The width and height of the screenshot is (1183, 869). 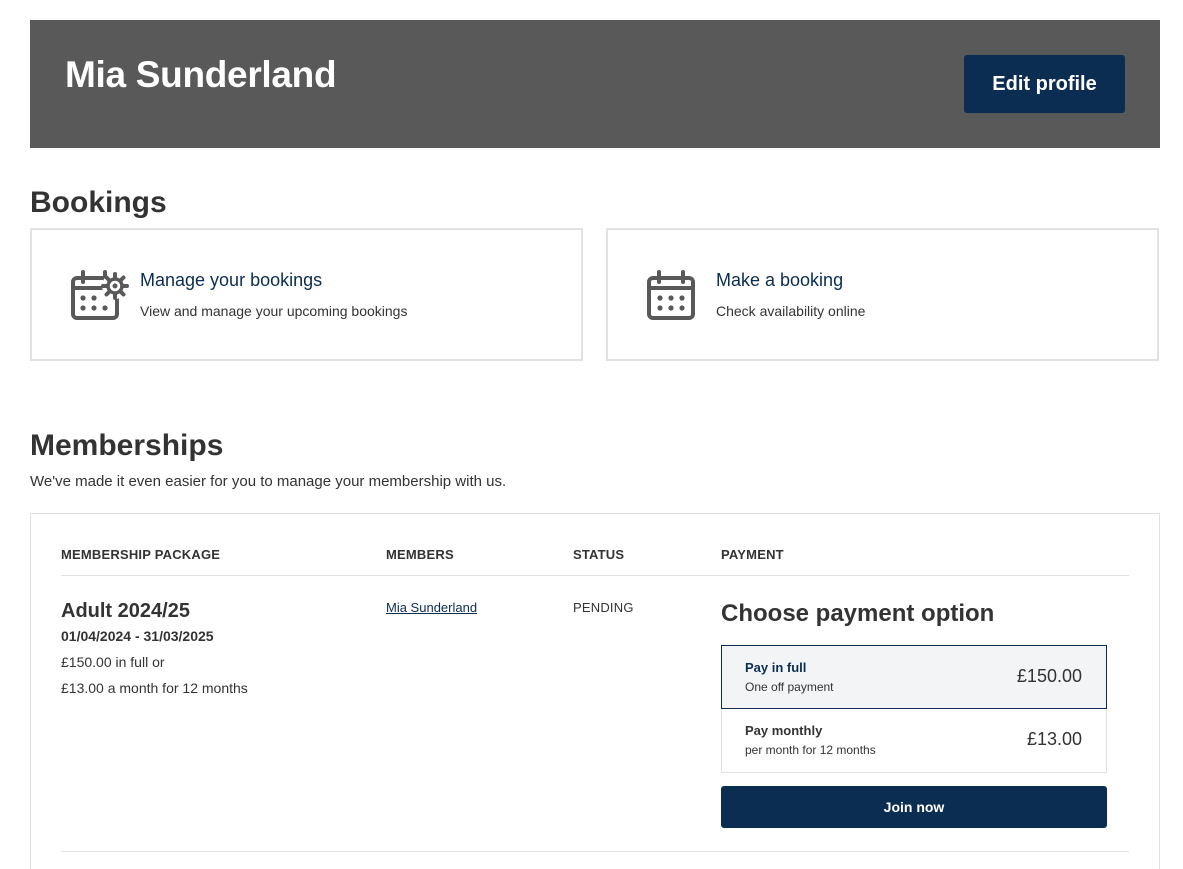 What do you see at coordinates (599, 554) in the screenshot?
I see `column-header-status: STATUS` at bounding box center [599, 554].